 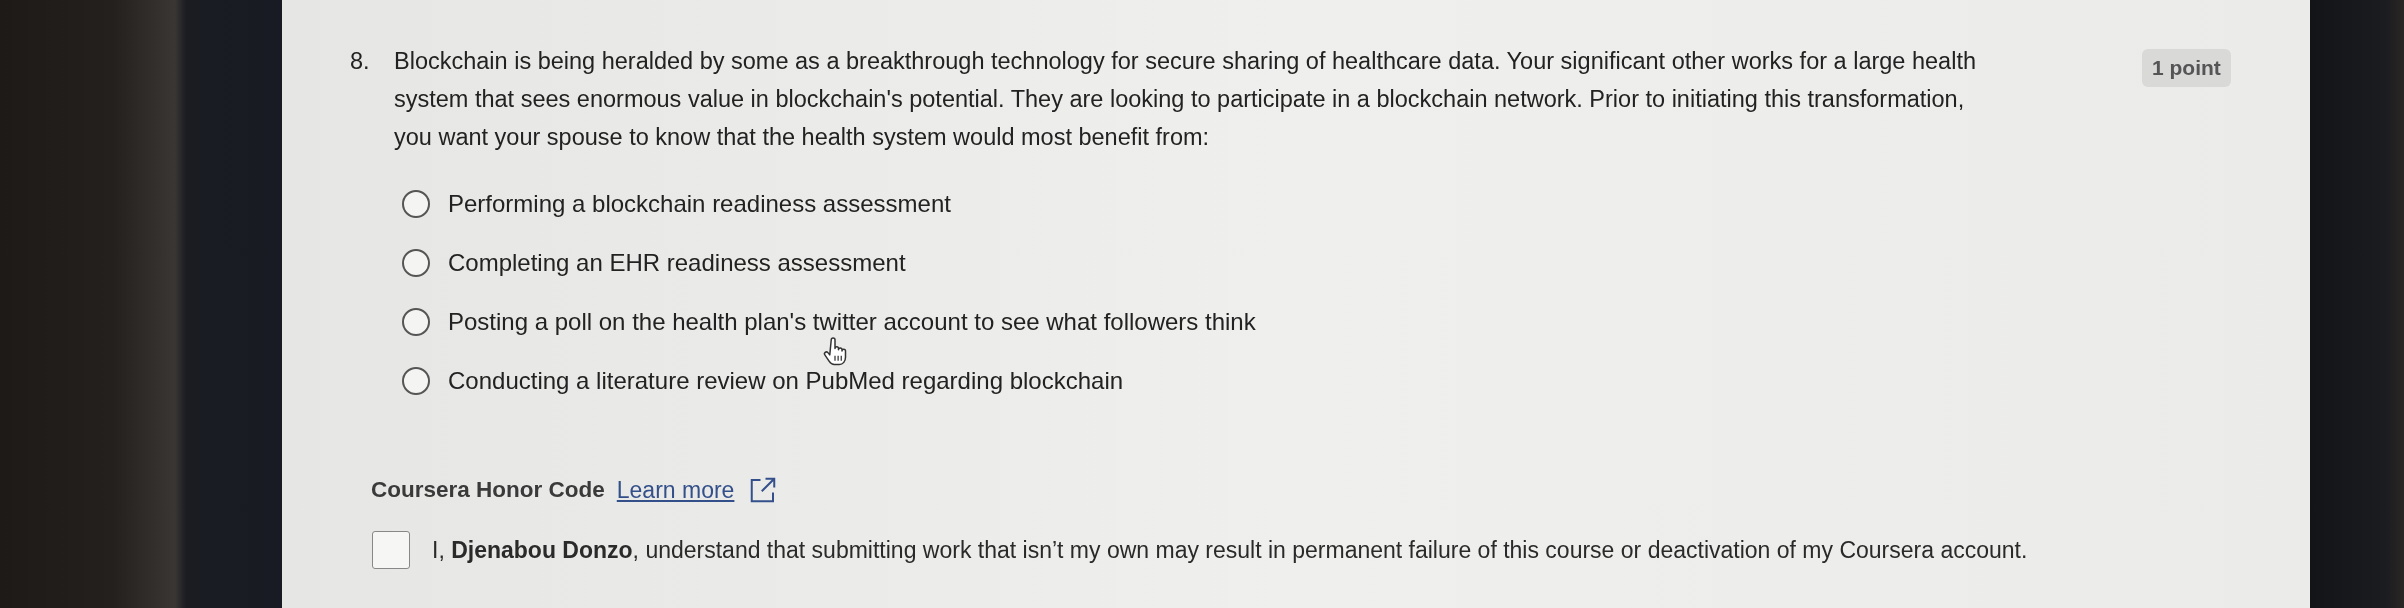 What do you see at coordinates (675, 490) in the screenshot?
I see `learn-more-link: Learn more` at bounding box center [675, 490].